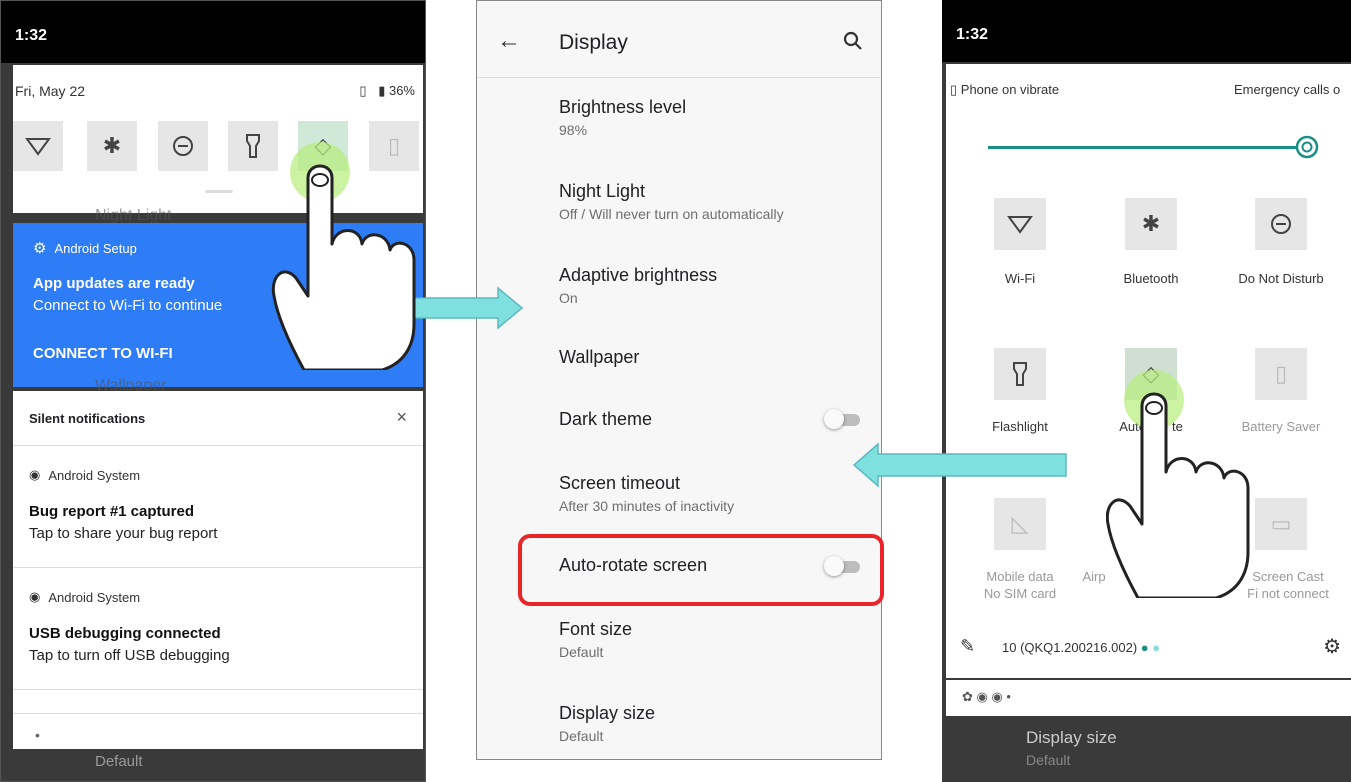 The image size is (1351, 782). Describe the element at coordinates (123, 533) in the screenshot. I see `notification-text: Tap to share your bug report` at that location.